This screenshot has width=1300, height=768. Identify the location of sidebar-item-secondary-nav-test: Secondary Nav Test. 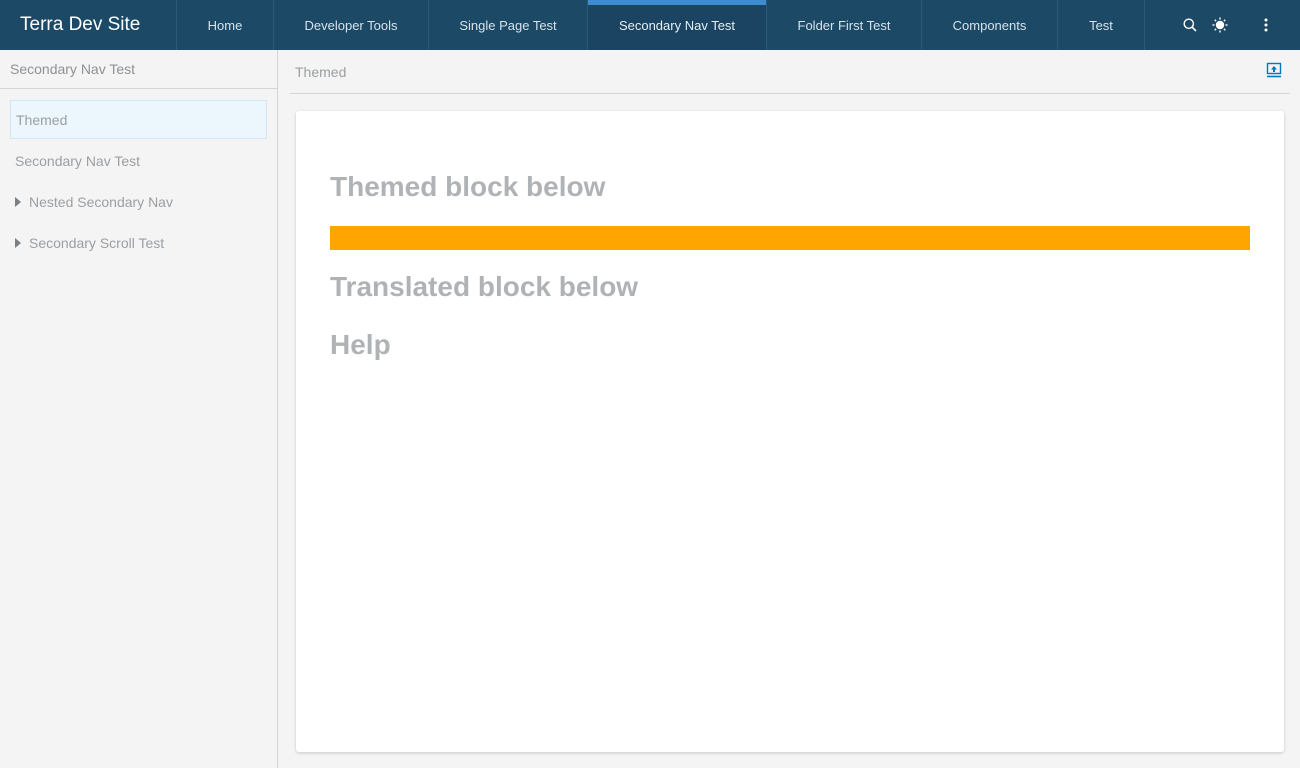
(138, 160).